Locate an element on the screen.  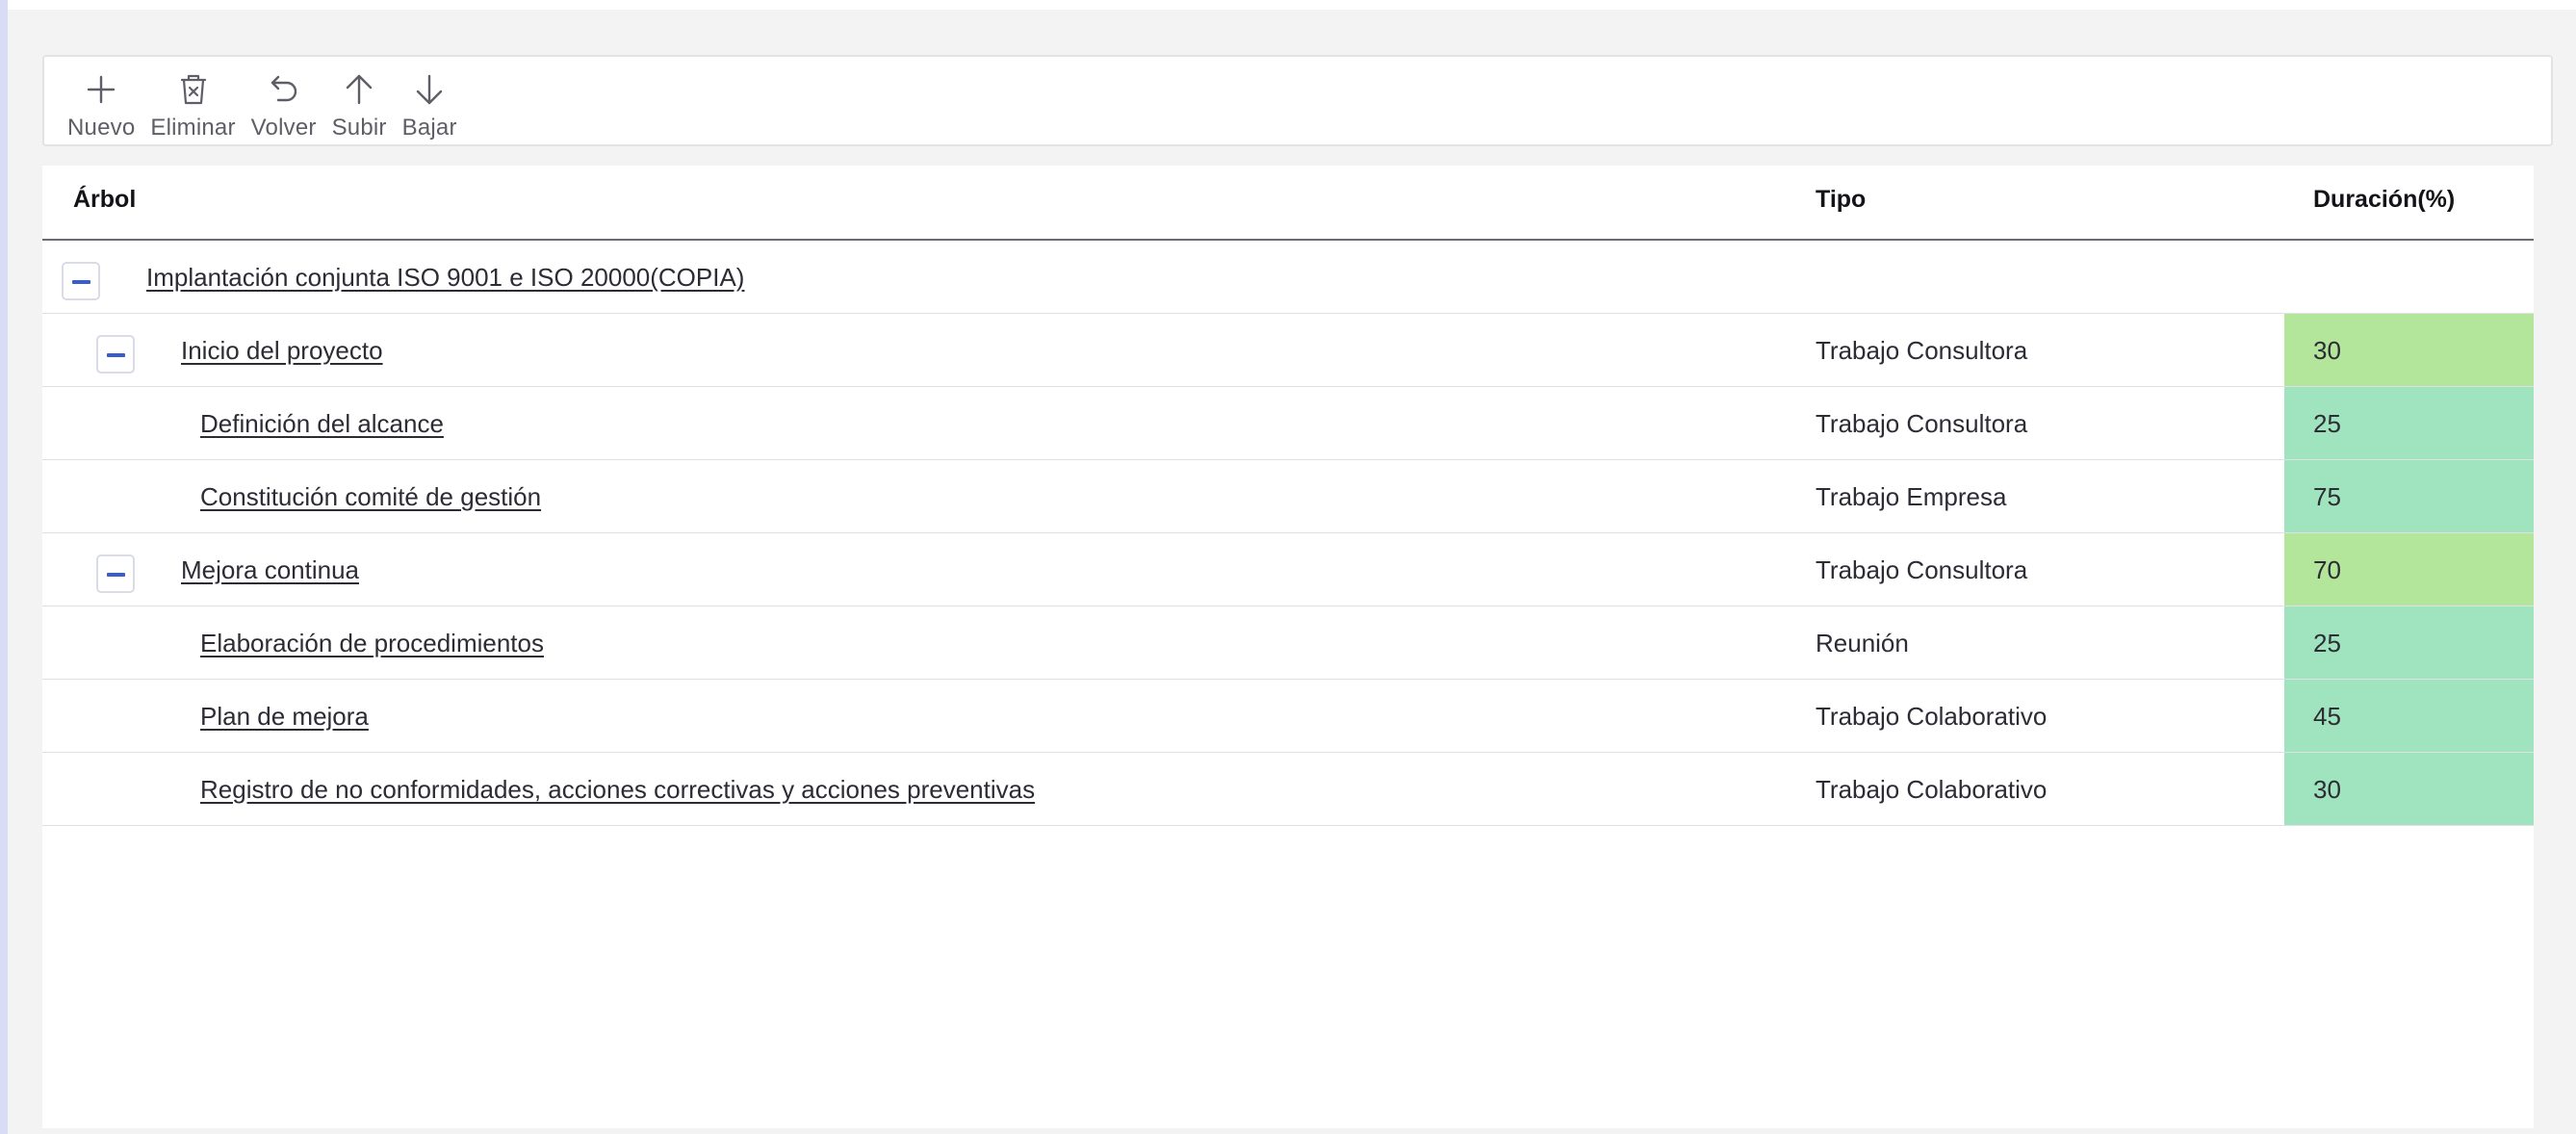
tree-node-link: Plan de mejora is located at coordinates (285, 717).